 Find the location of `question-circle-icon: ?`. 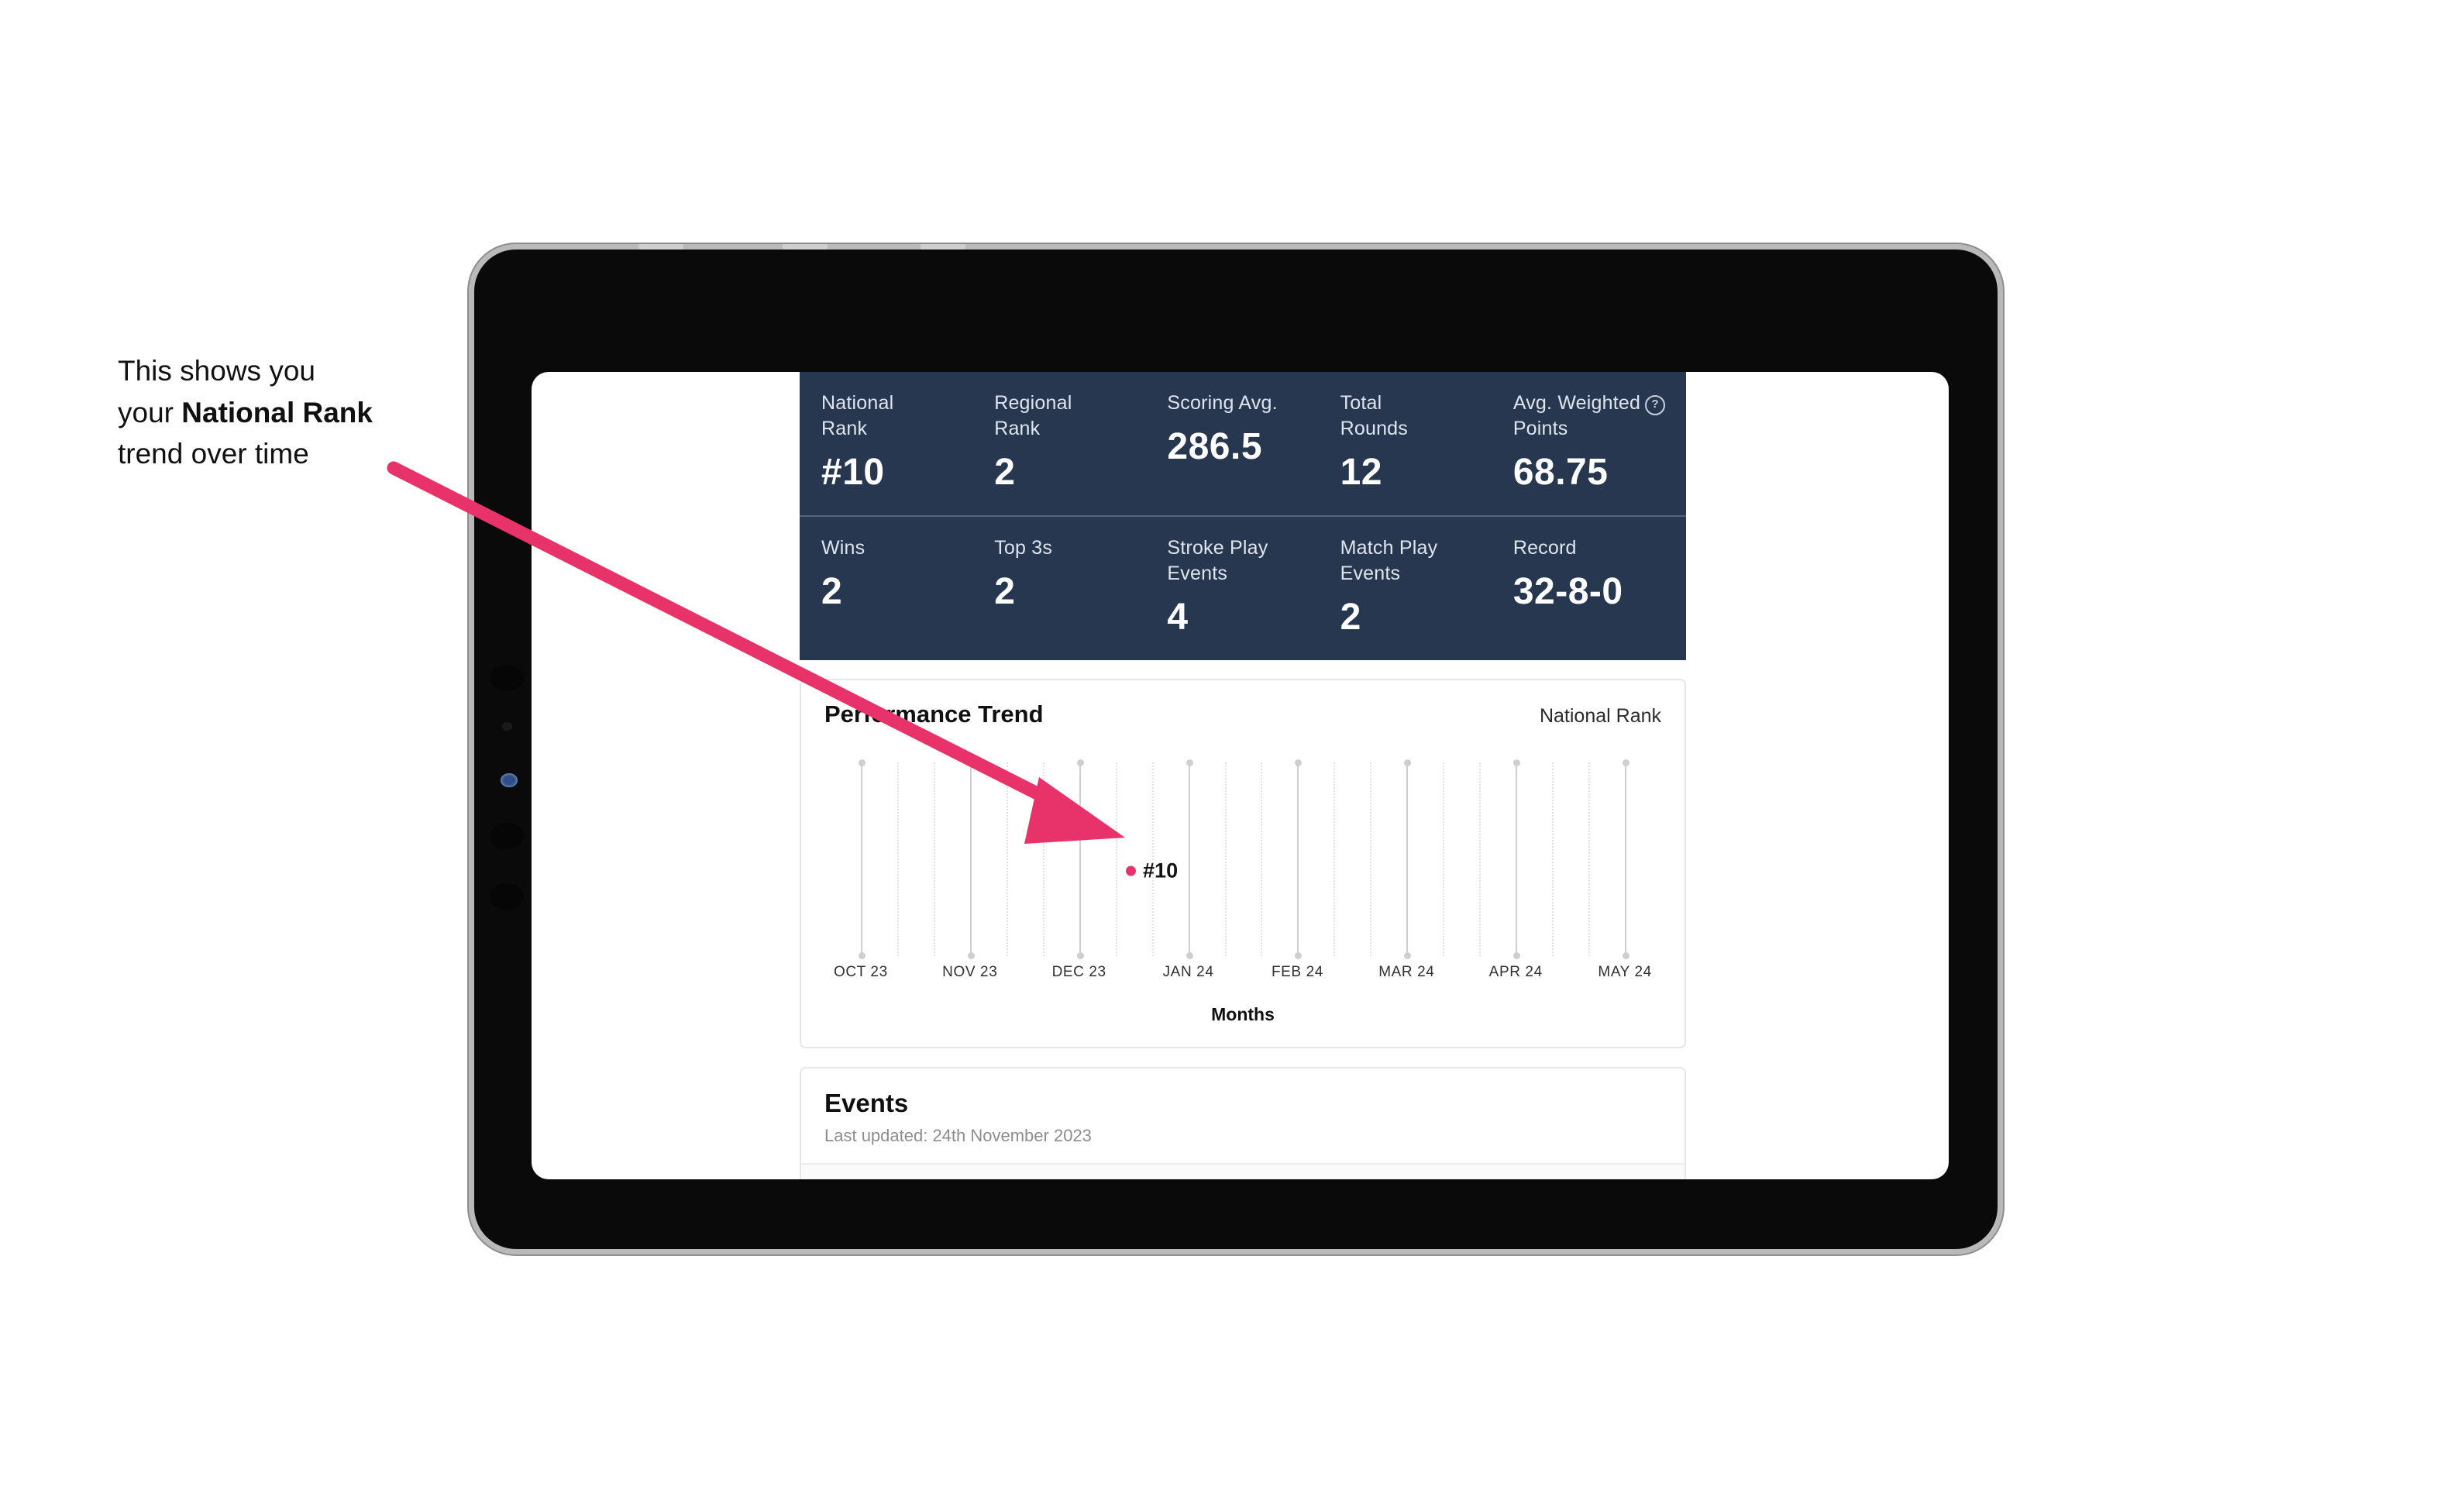

question-circle-icon: ? is located at coordinates (1655, 405).